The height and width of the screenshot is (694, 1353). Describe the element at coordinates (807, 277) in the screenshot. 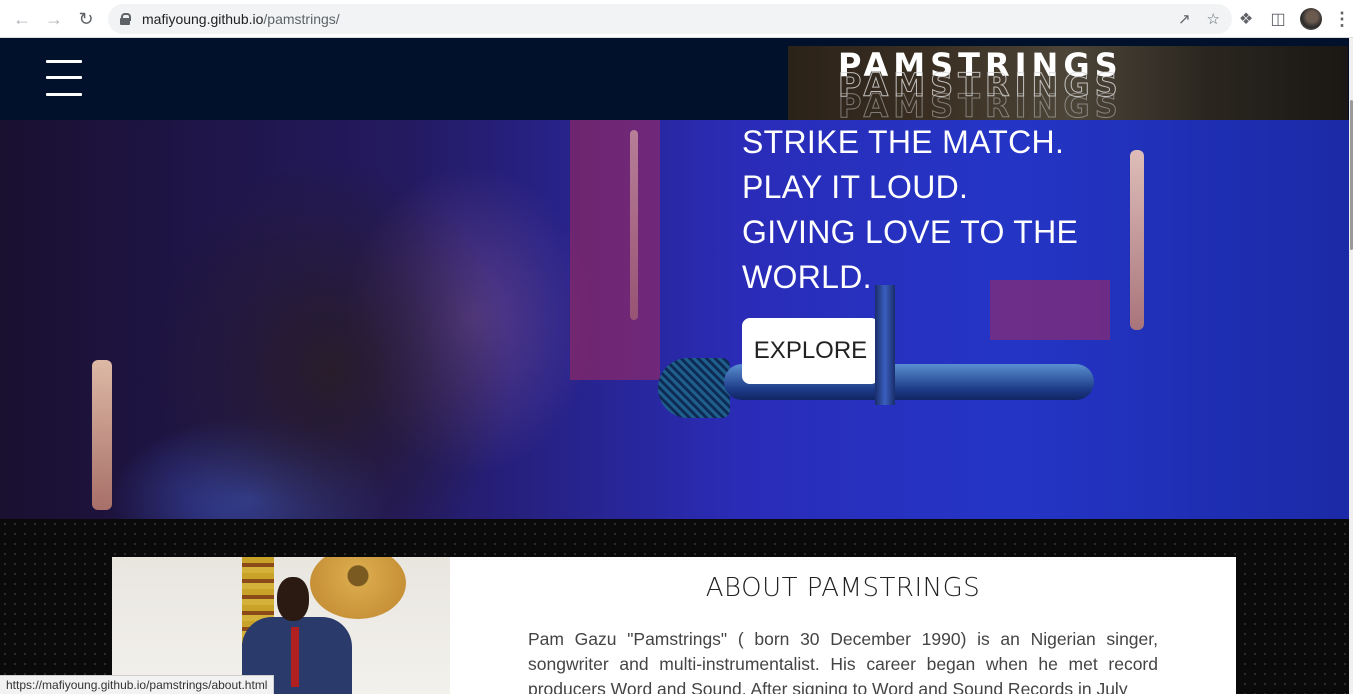

I see `hero-line: WORLD.` at that location.